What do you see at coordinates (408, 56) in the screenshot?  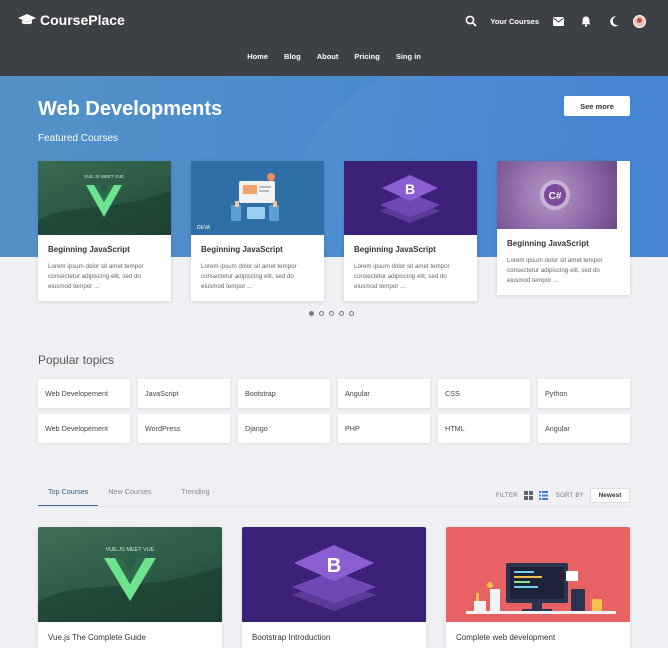 I see `nav-sign-in: Sing in` at bounding box center [408, 56].